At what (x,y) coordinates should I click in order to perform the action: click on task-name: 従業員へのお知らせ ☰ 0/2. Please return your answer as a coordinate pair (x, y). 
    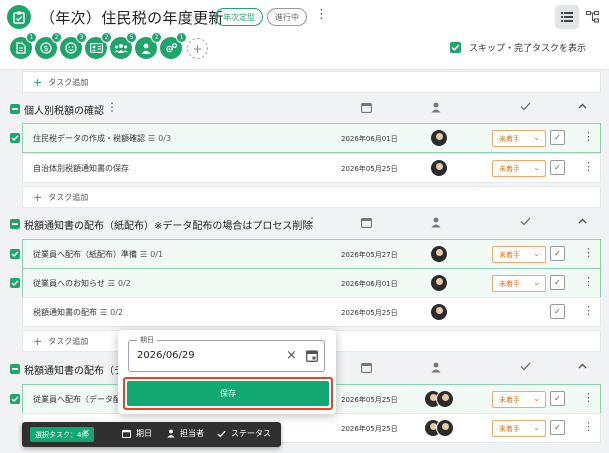
    Looking at the image, I should click on (82, 283).